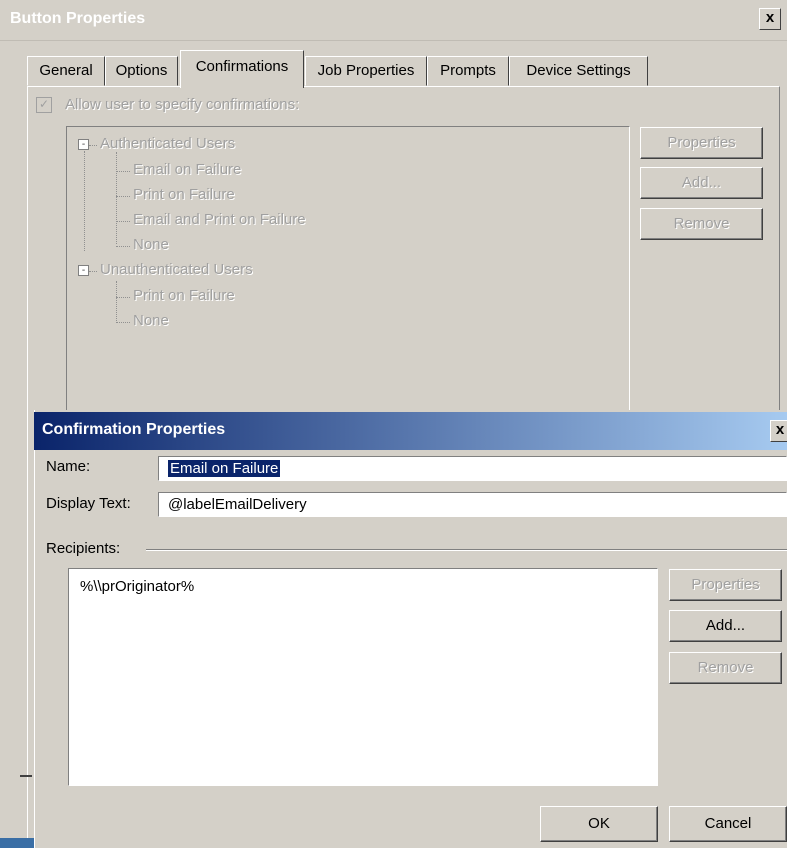  Describe the element at coordinates (17, 843) in the screenshot. I see `taskbar-corner` at that location.